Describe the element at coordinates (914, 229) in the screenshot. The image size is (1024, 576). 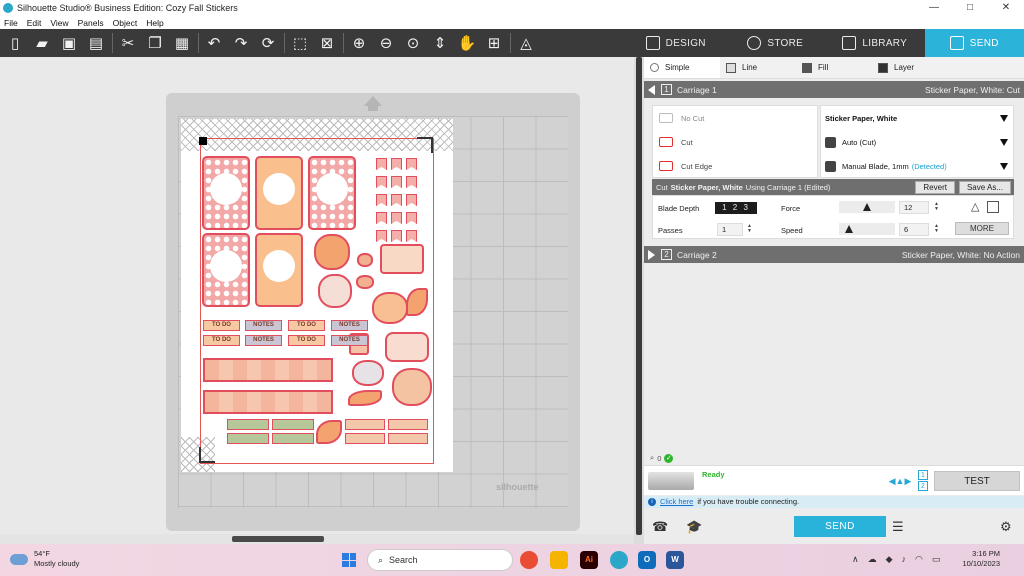
I see `speed-input: 6` at that location.